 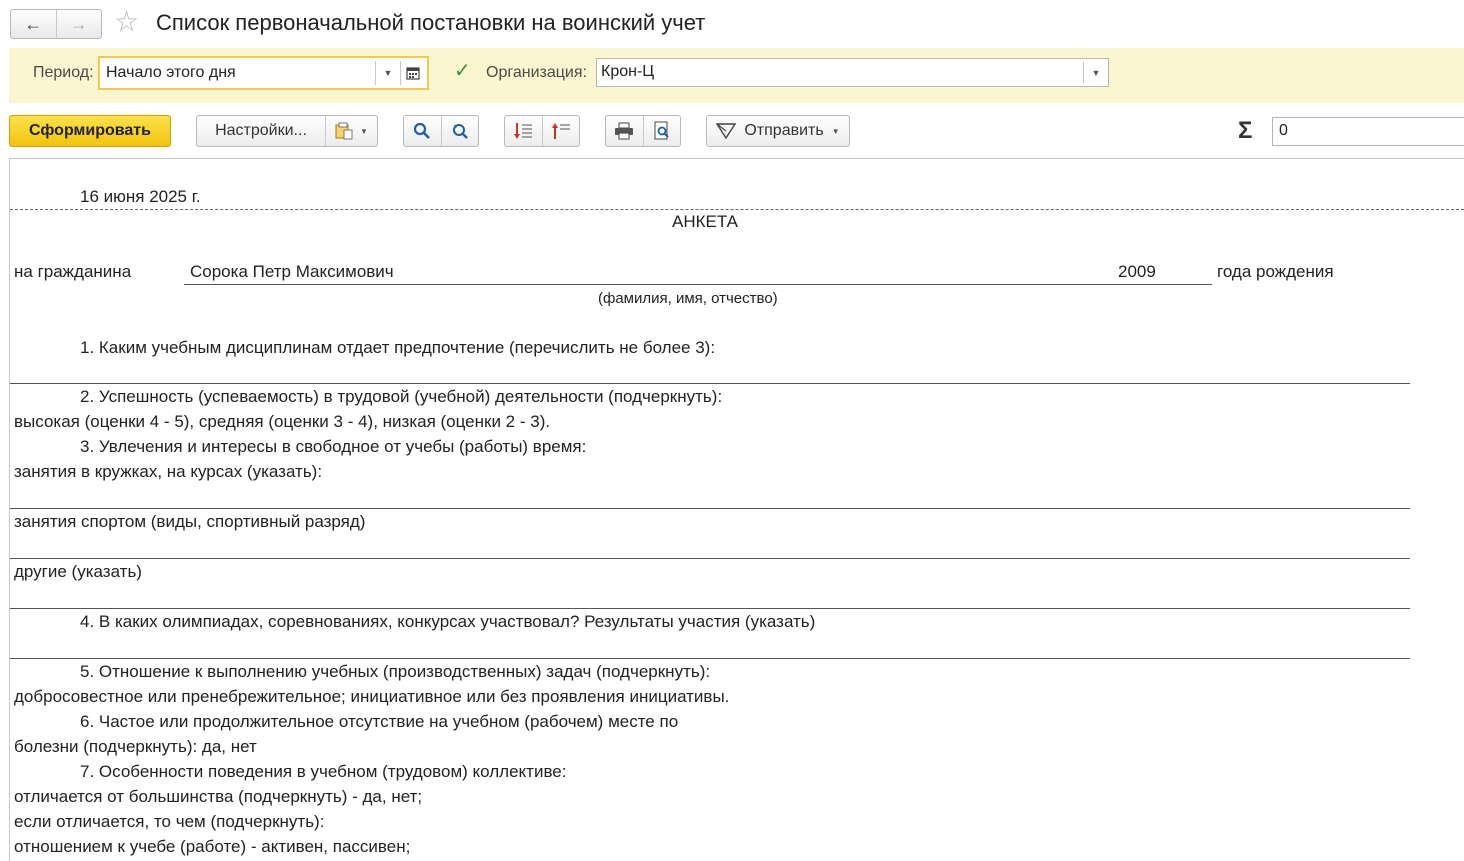 I want to click on question-6-continued: болезни (подчеркнуть): да, нет, so click(x=135, y=746).